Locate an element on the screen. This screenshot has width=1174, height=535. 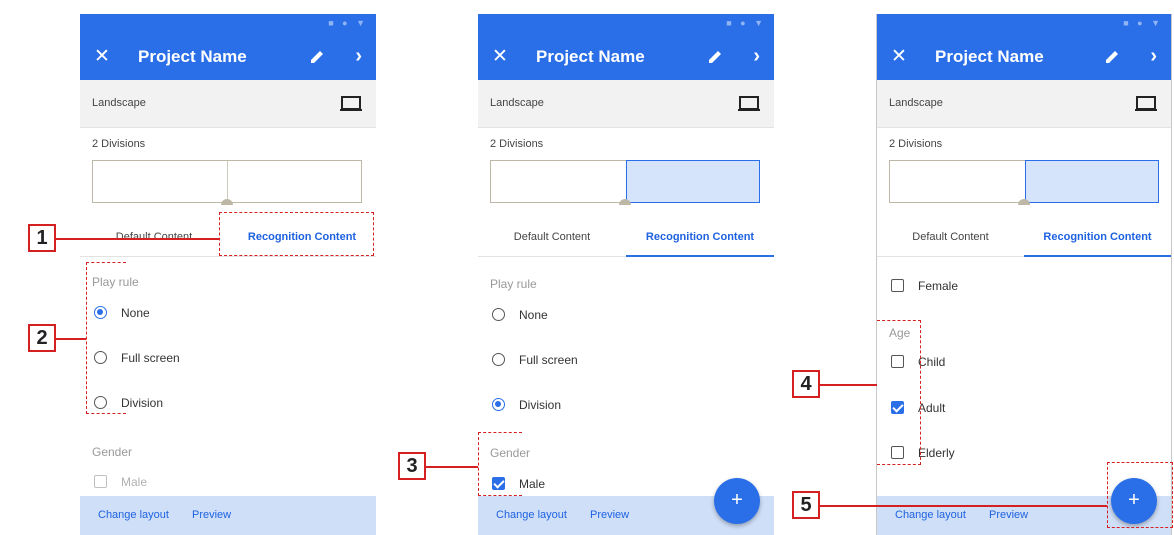
highlight-play-rule is located at coordinates (106, 338).